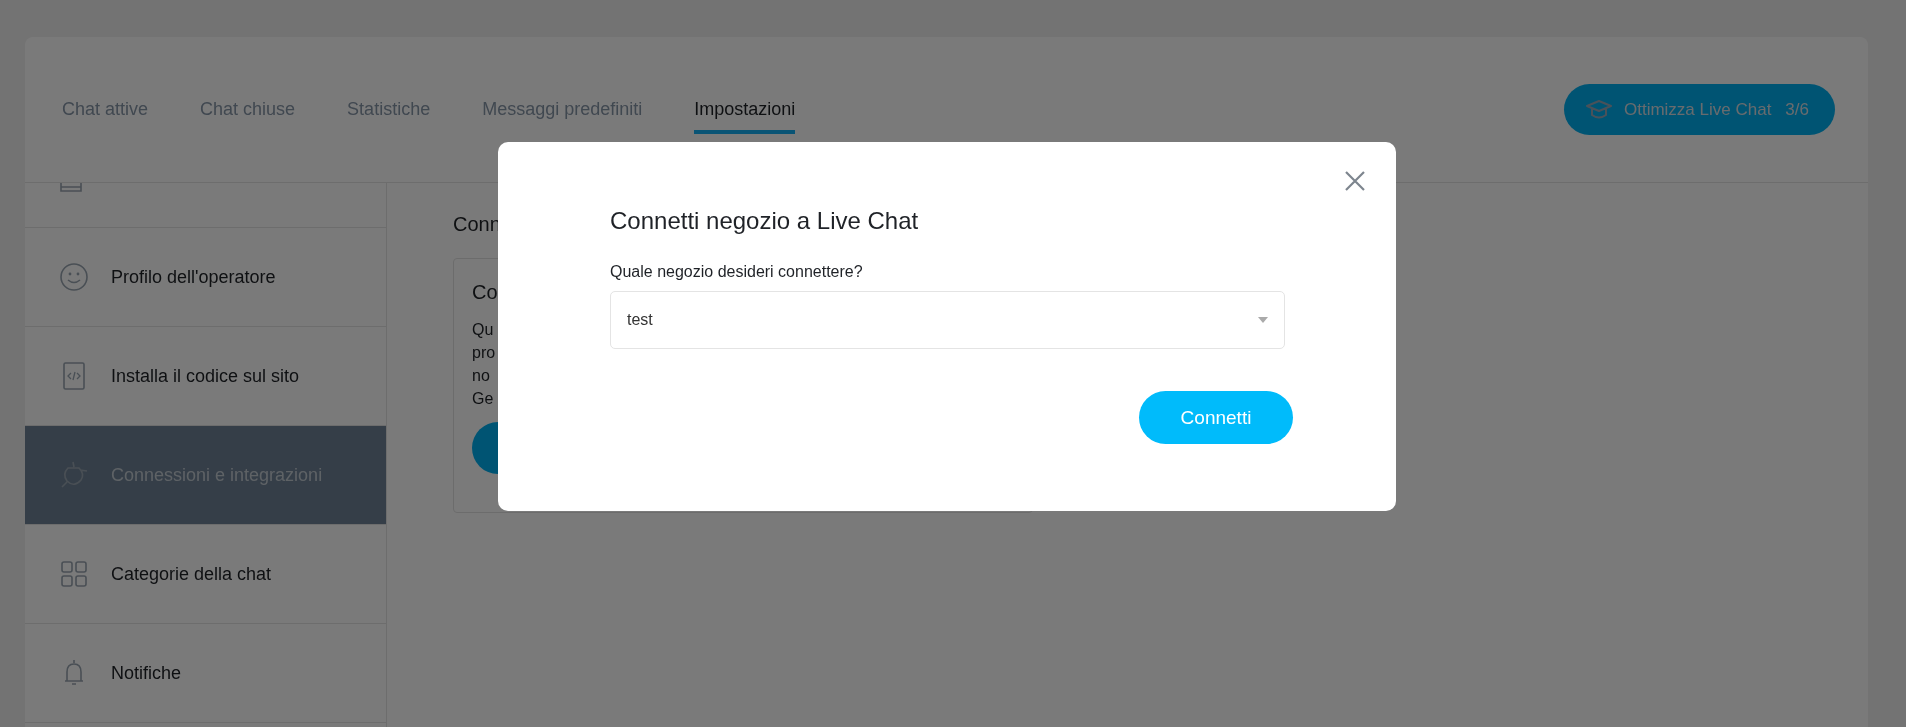  Describe the element at coordinates (74, 277) in the screenshot. I see `smiley-icon` at that location.